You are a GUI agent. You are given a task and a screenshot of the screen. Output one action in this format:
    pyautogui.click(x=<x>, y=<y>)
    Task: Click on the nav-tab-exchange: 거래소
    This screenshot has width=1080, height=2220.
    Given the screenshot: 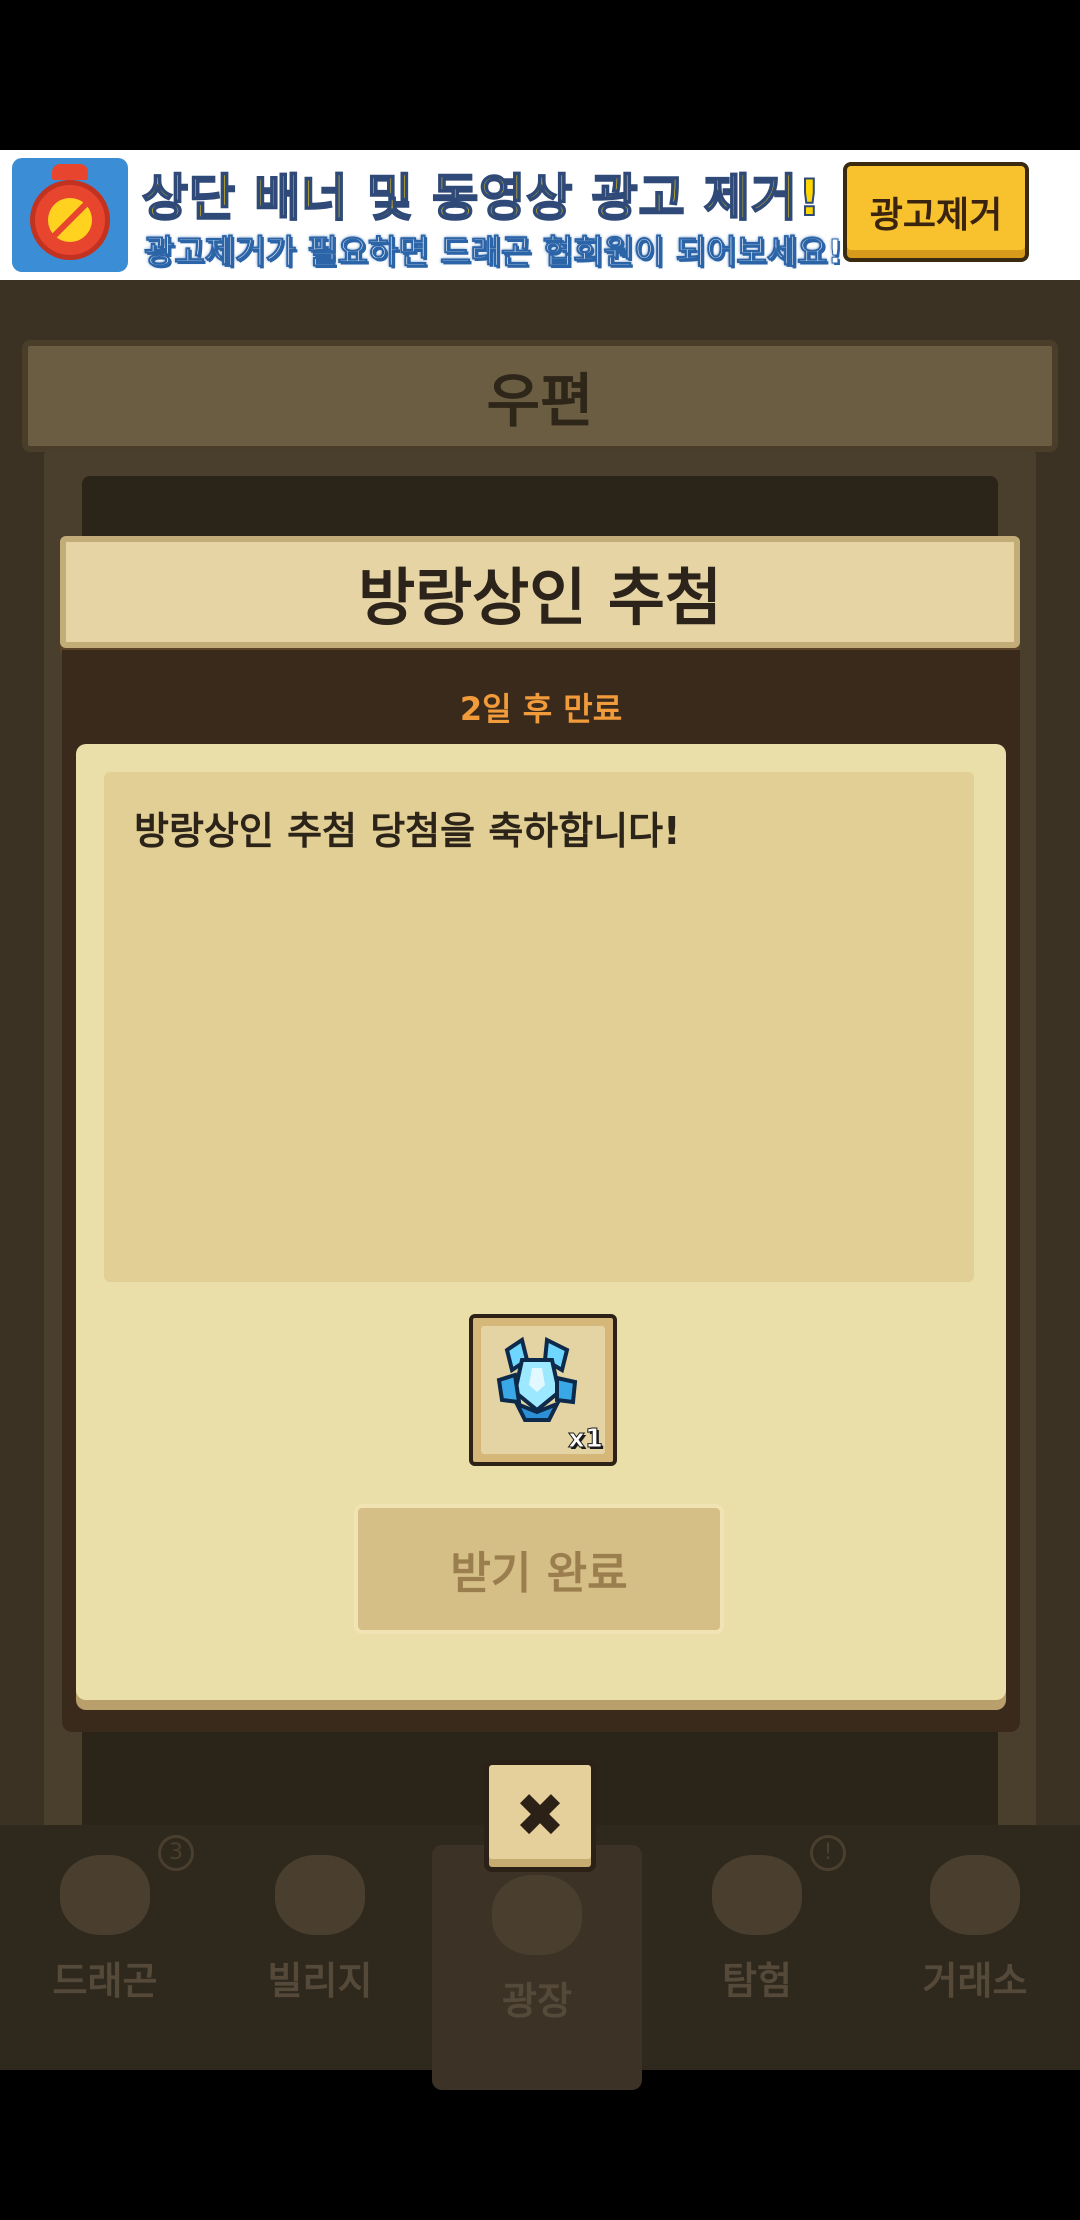 What is the action you would take?
    pyautogui.click(x=975, y=1947)
    